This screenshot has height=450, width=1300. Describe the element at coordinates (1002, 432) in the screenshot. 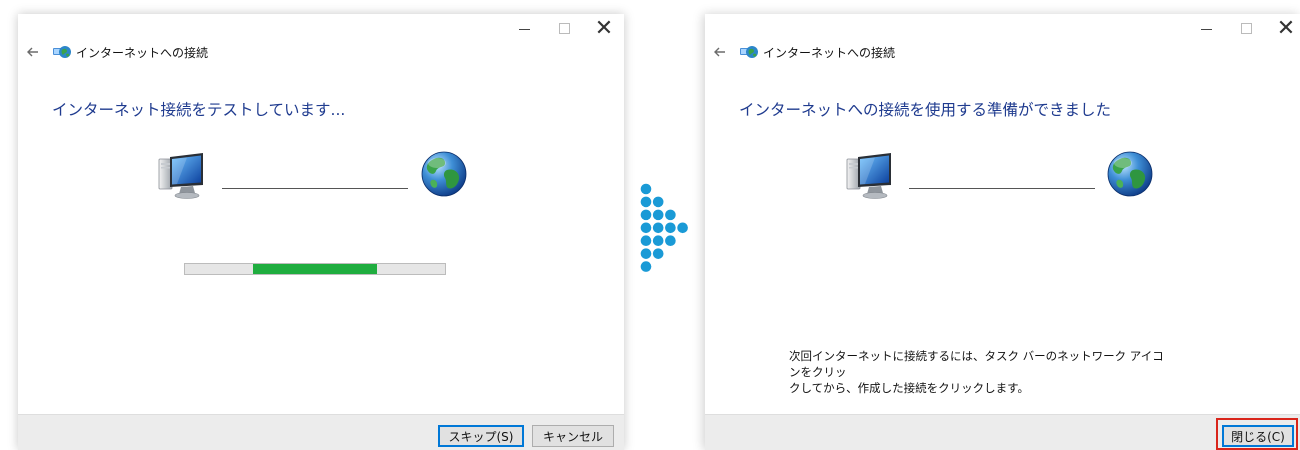

I see `dialog-footer: 閉じる(C)` at that location.